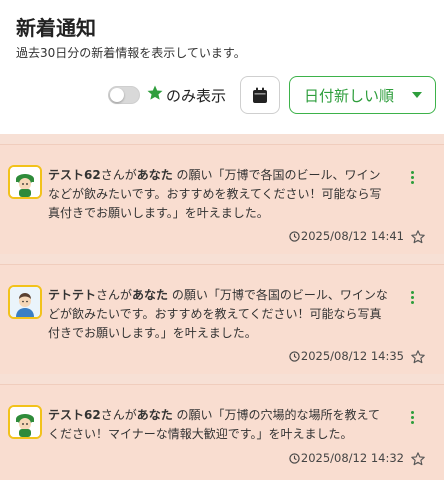 Image resolution: width=444 pixels, height=480 pixels. I want to click on caret-down-icon, so click(417, 95).